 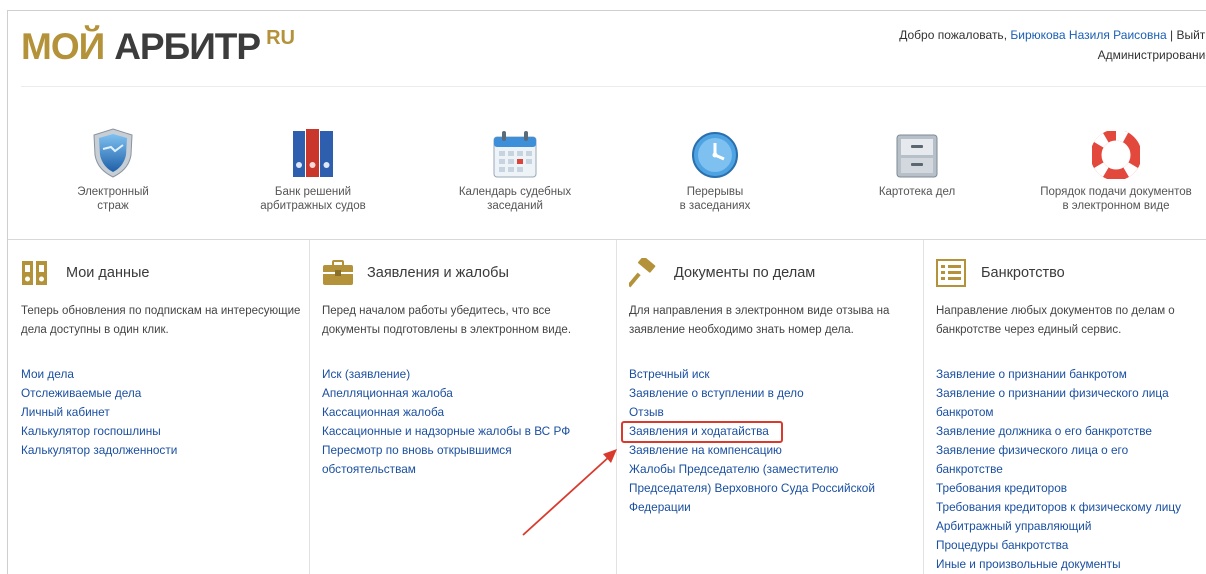 What do you see at coordinates (454, 374) in the screenshot?
I see `link-claim: Иск (заявление)` at bounding box center [454, 374].